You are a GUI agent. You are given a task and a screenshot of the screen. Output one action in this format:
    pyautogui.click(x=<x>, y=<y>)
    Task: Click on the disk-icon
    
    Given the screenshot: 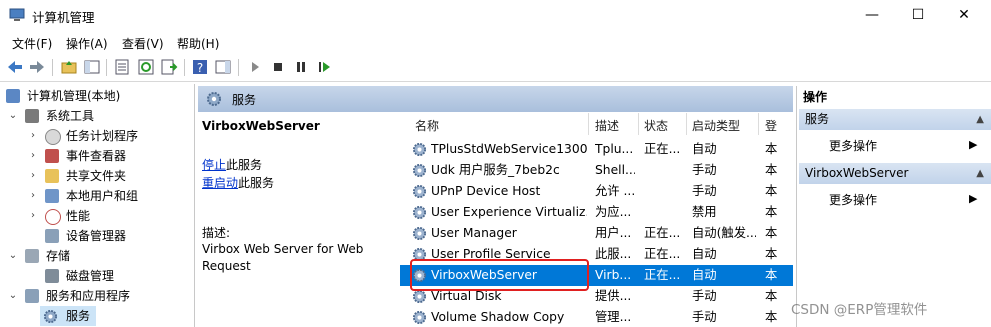 What is the action you would take?
    pyautogui.click(x=52, y=276)
    